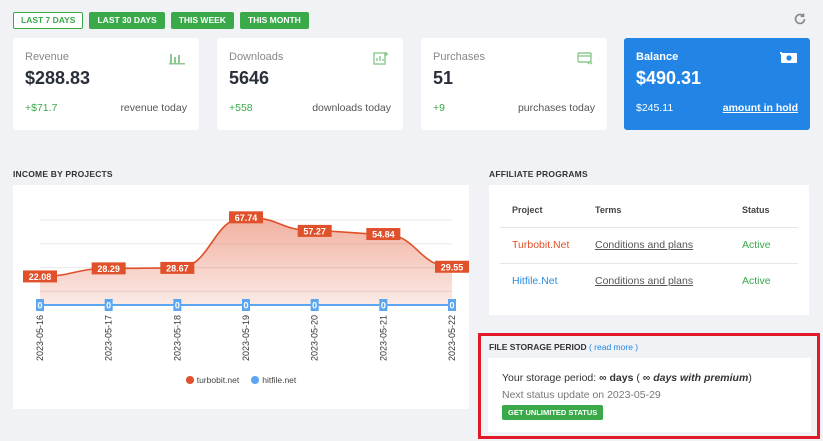 Image resolution: width=823 pixels, height=441 pixels. What do you see at coordinates (127, 20) in the screenshot?
I see `filter-last-30-days: LAST 30 DAYS` at bounding box center [127, 20].